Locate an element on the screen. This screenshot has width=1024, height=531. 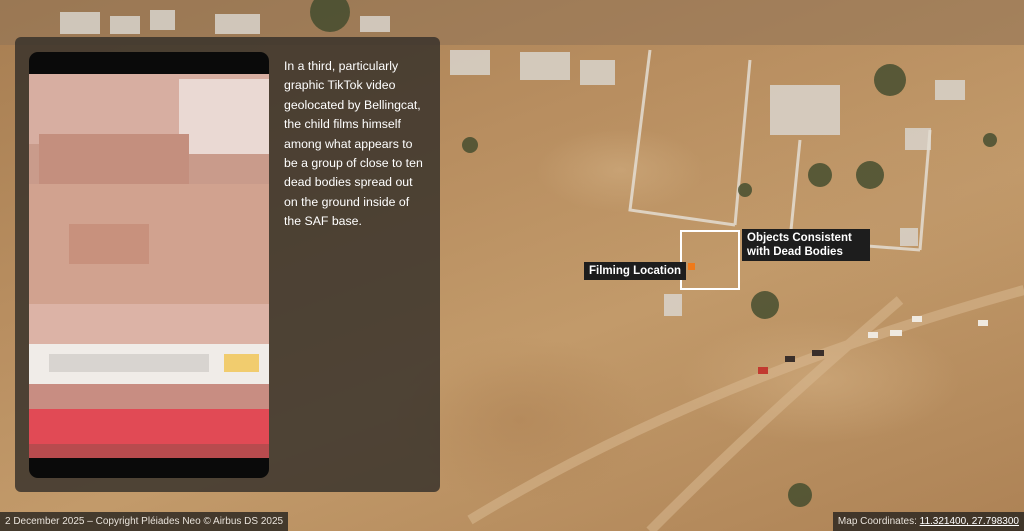
objects-label: Objects Consistent with Dead Bodies is located at coordinates (806, 245).